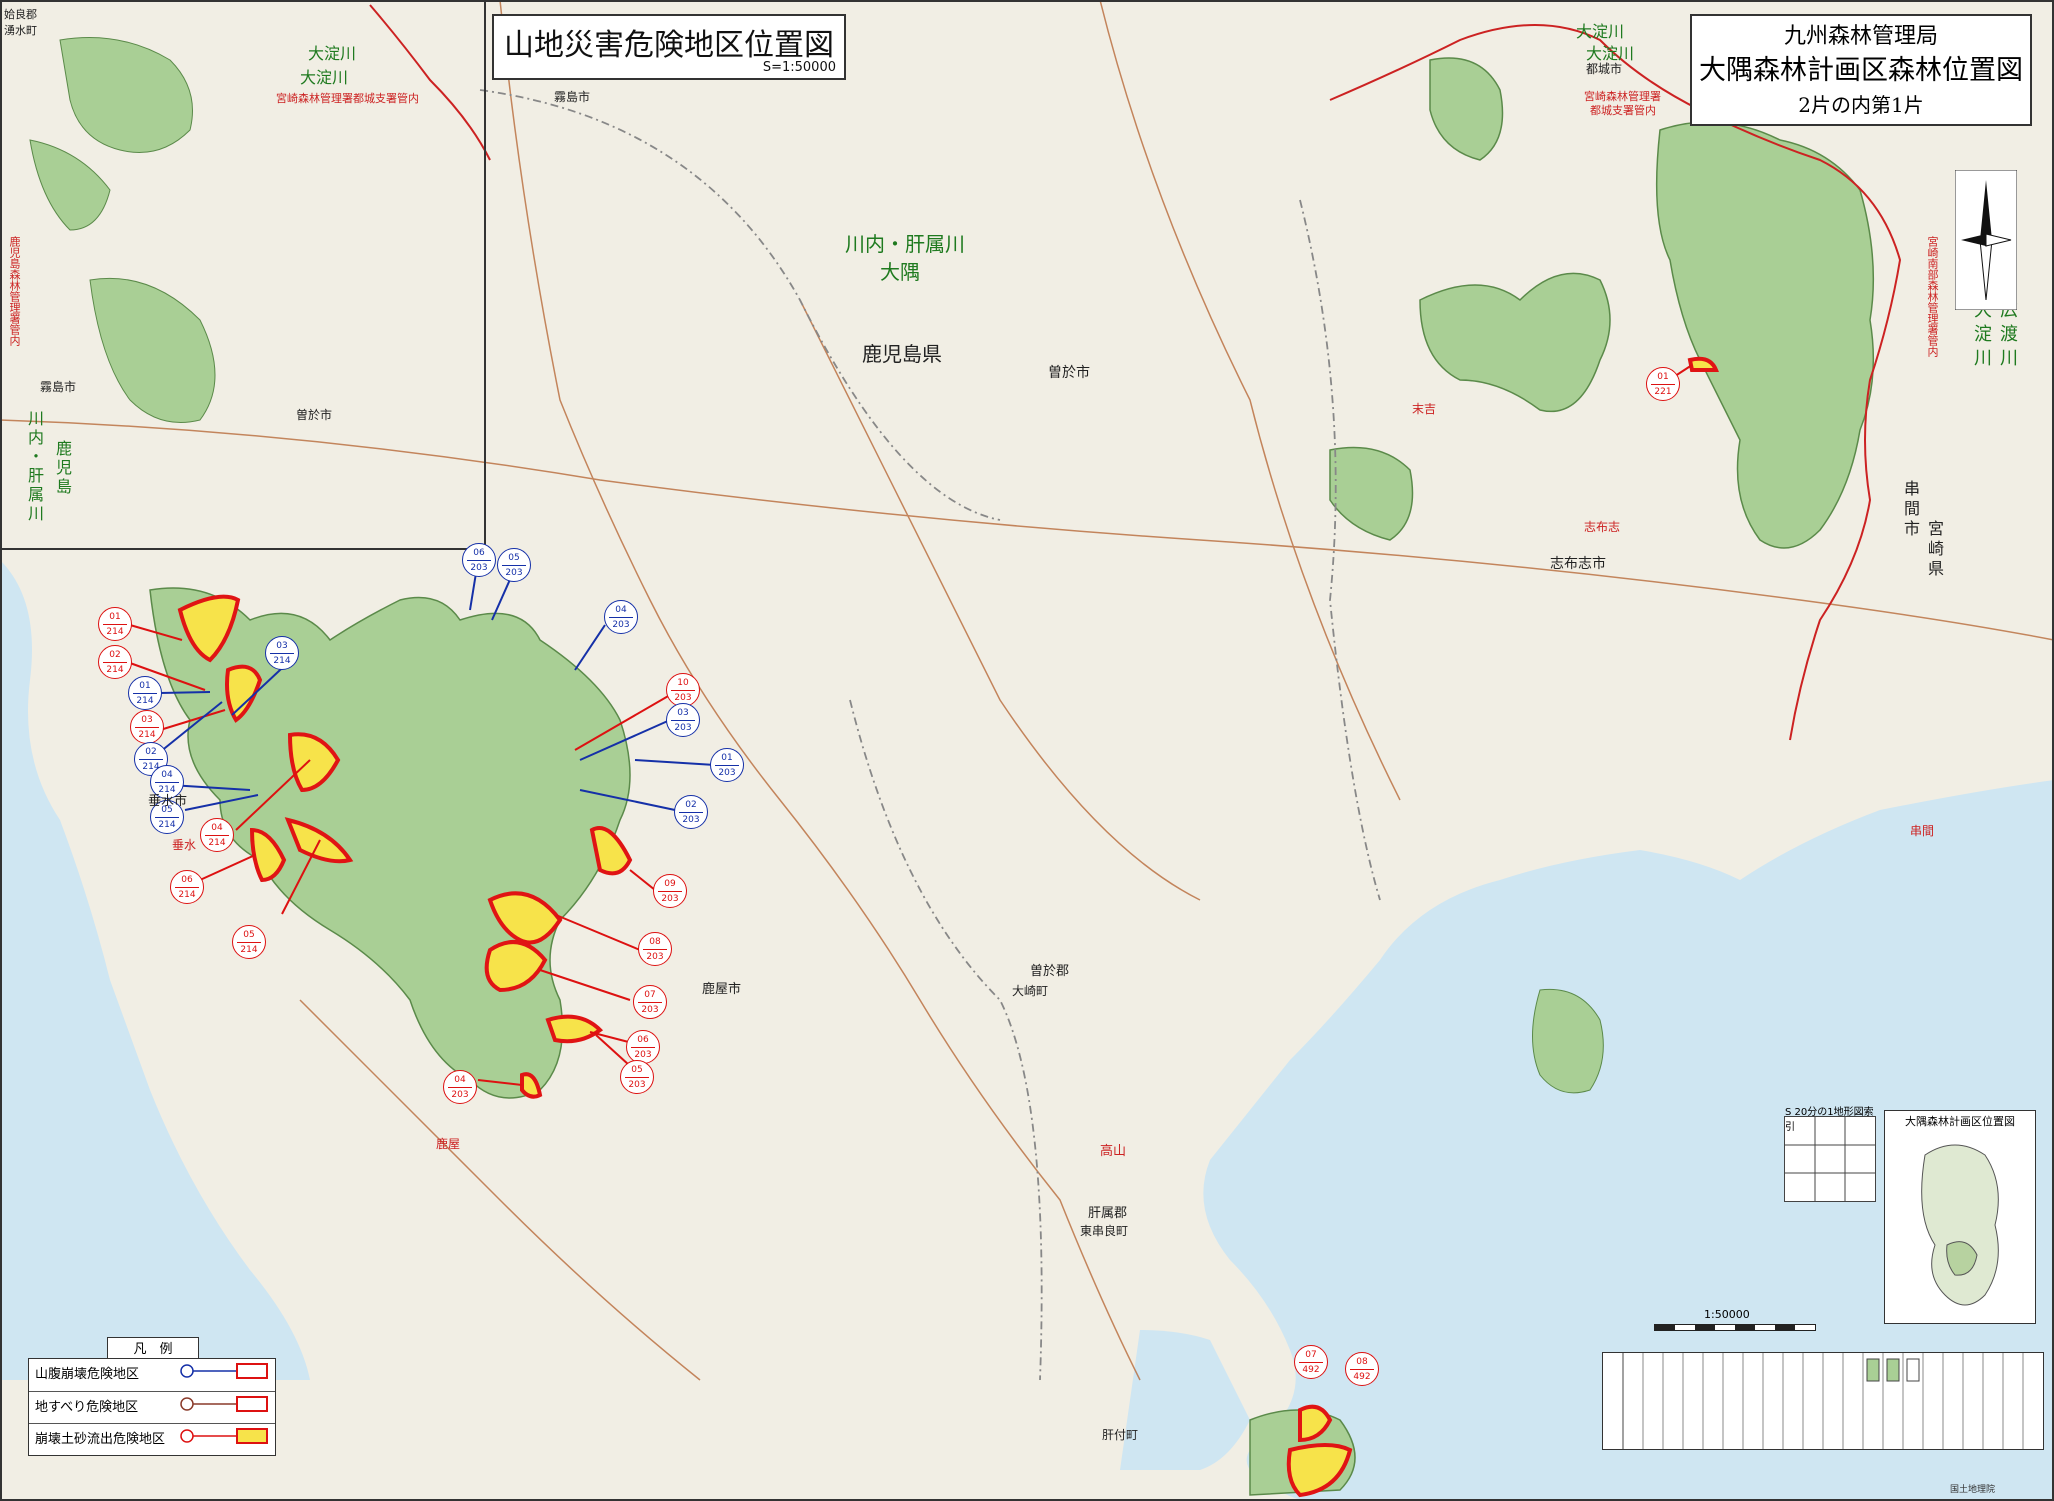 This screenshot has height=1501, width=2054. What do you see at coordinates (1578, 564) in the screenshot?
I see `label-city-shibushi: 志布志市` at bounding box center [1578, 564].